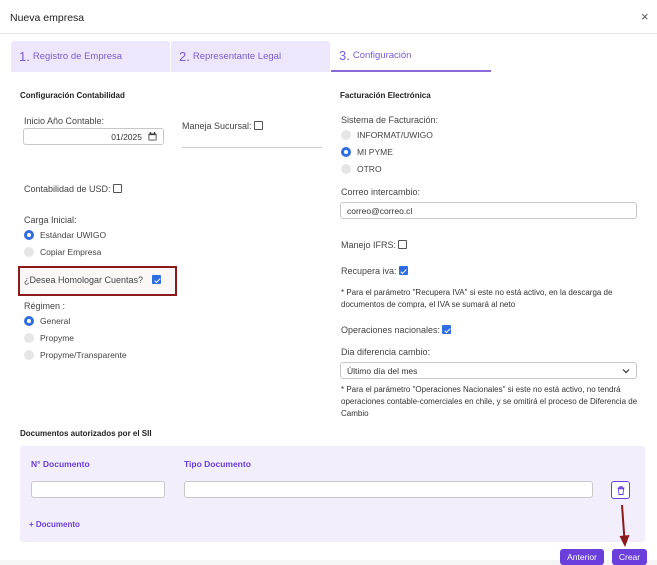 This screenshot has height=565, width=657. Describe the element at coordinates (62, 252) in the screenshot. I see `carga-option-copiar: Copiar Empresa` at that location.